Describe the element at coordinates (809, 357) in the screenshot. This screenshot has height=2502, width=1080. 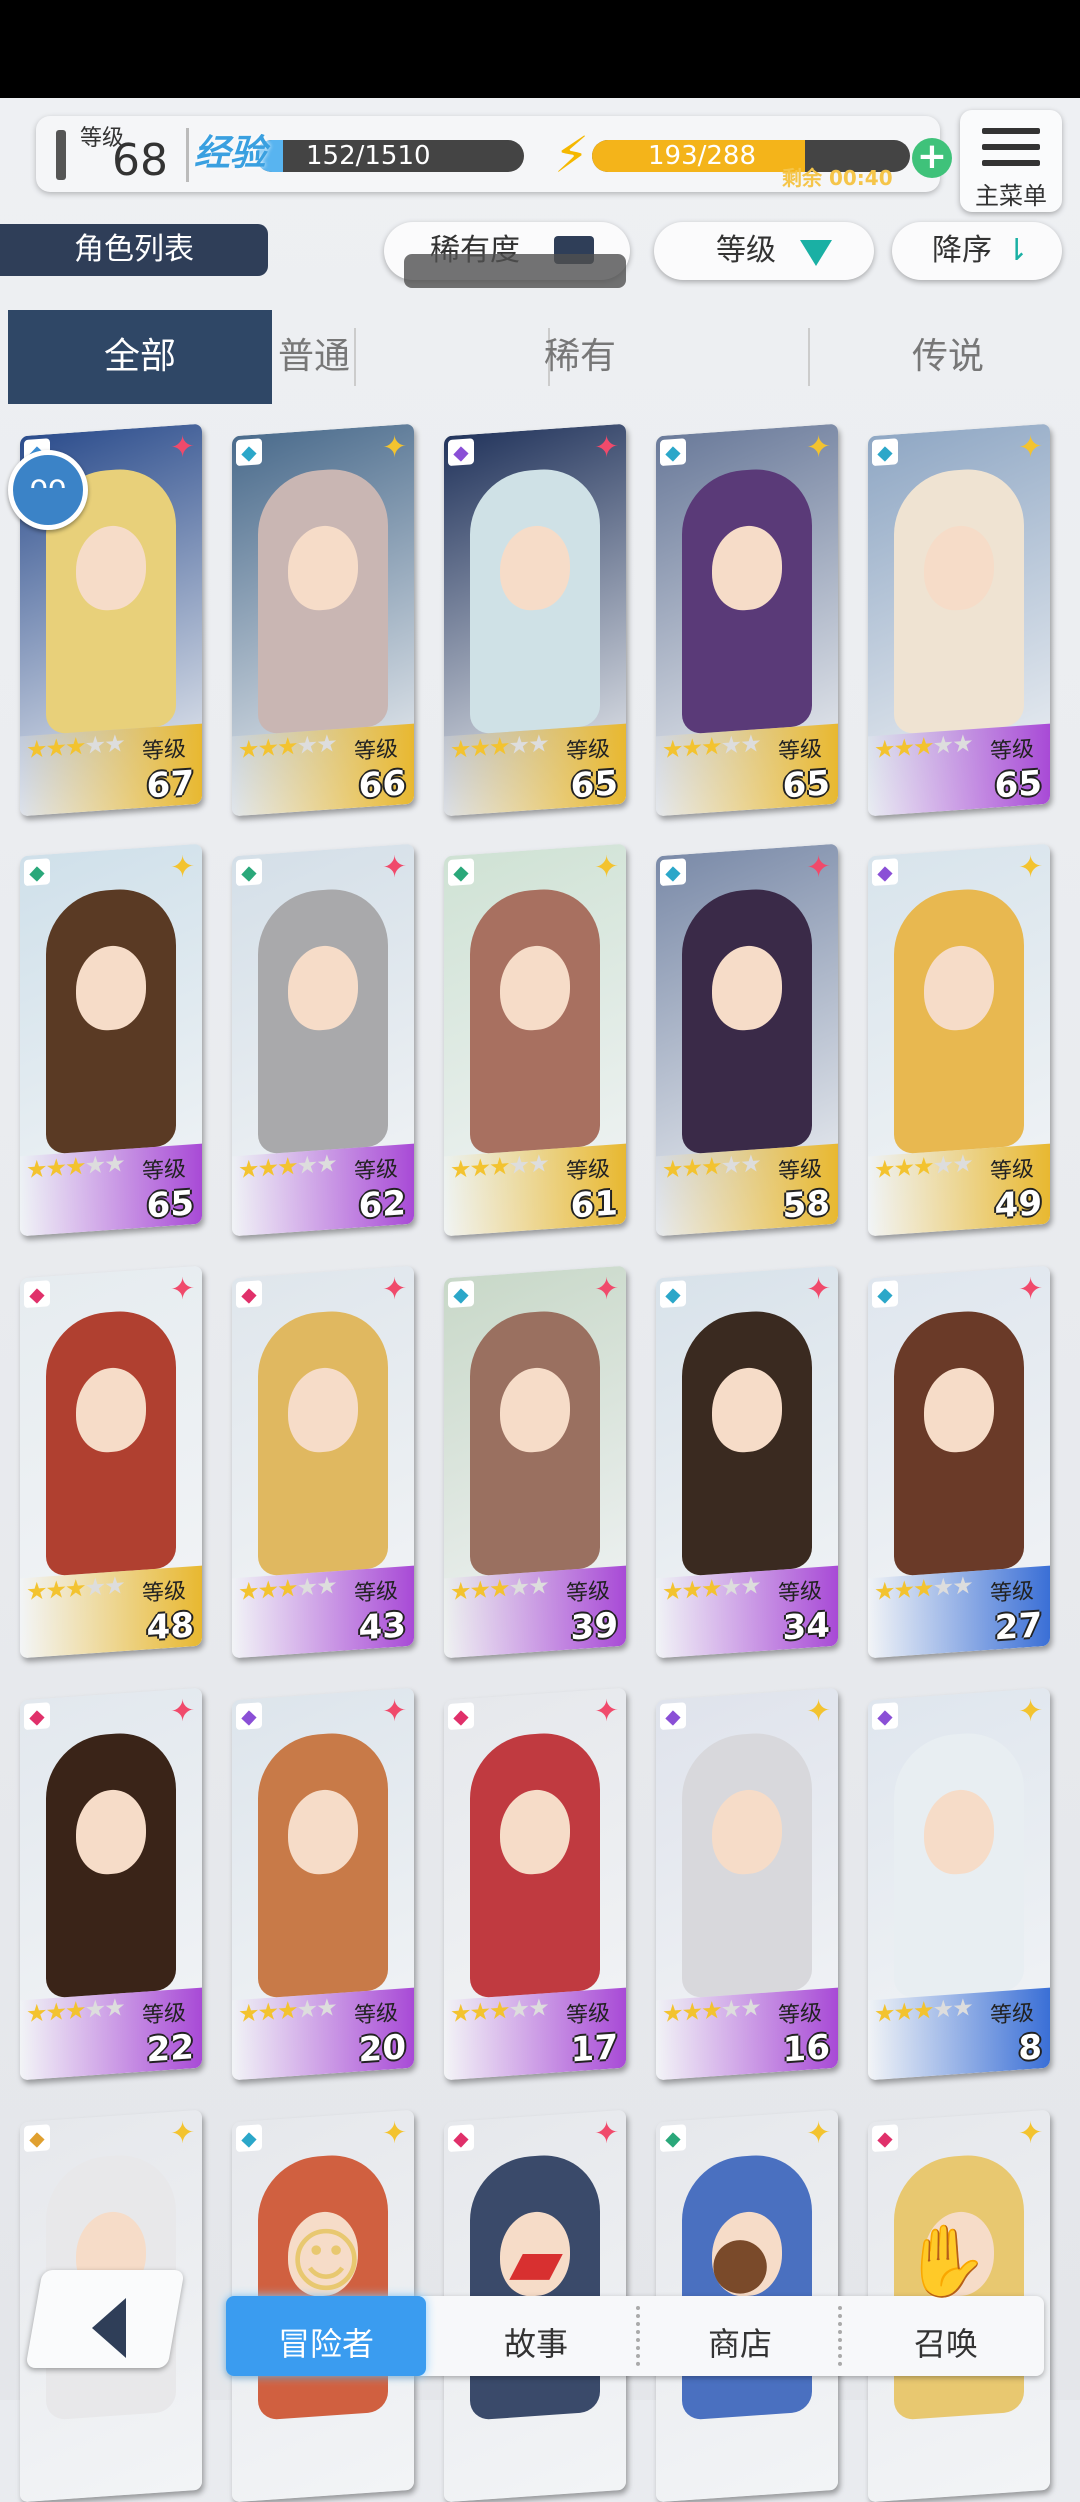
I see `tab-divider` at that location.